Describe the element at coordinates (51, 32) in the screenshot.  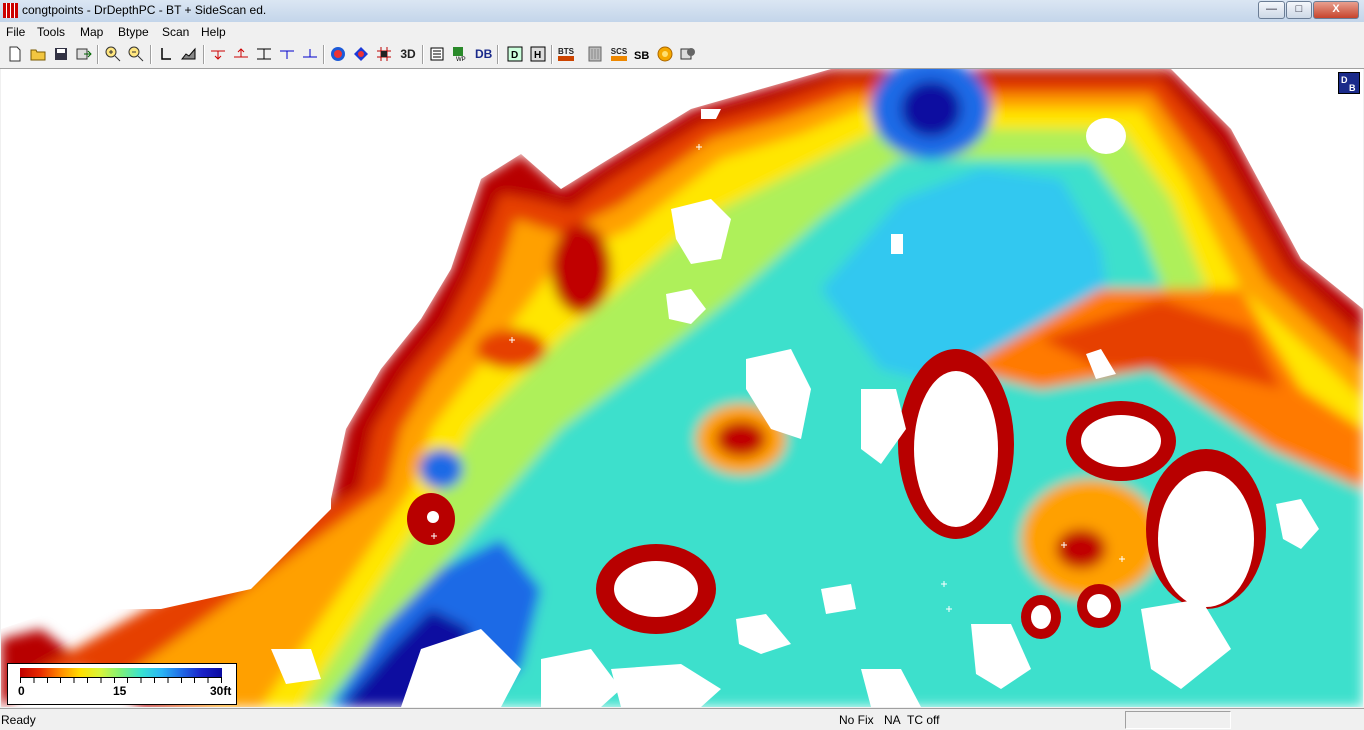
I see `menu-tools: Tools` at that location.